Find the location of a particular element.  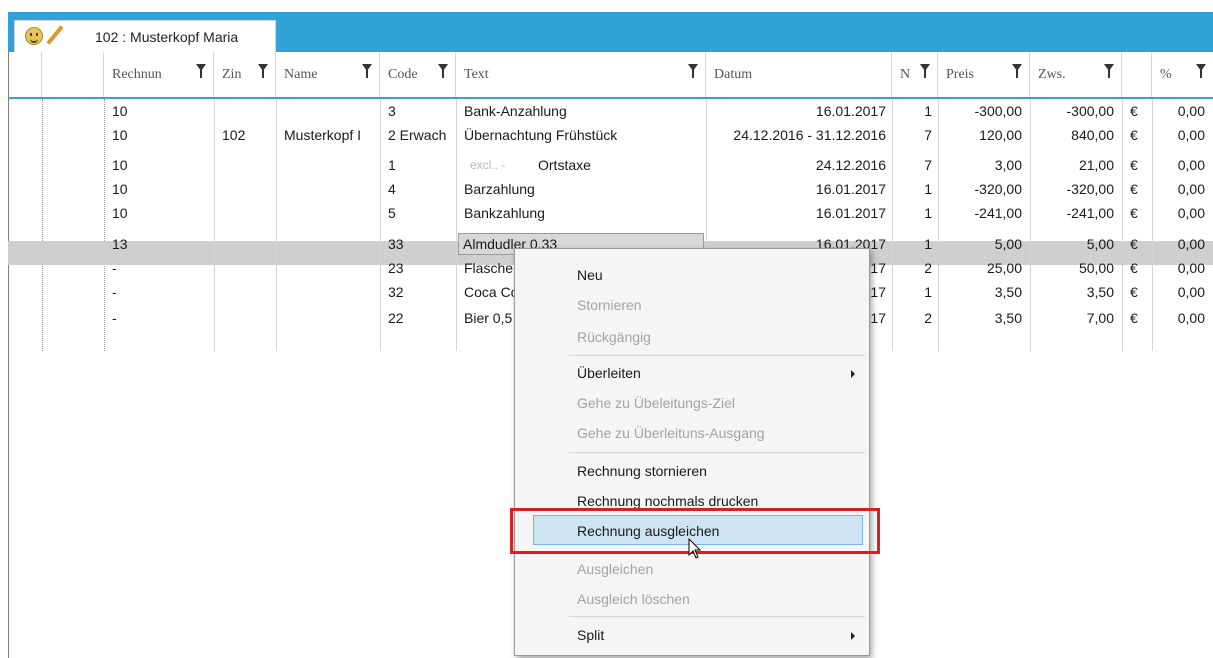

cell-preis: 3,50 is located at coordinates (1008, 292).